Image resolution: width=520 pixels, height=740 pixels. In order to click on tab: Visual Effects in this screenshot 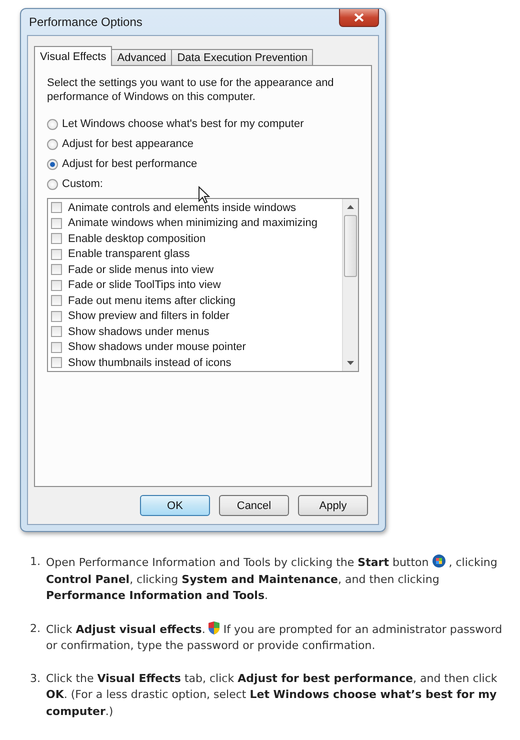, I will do `click(73, 56)`.